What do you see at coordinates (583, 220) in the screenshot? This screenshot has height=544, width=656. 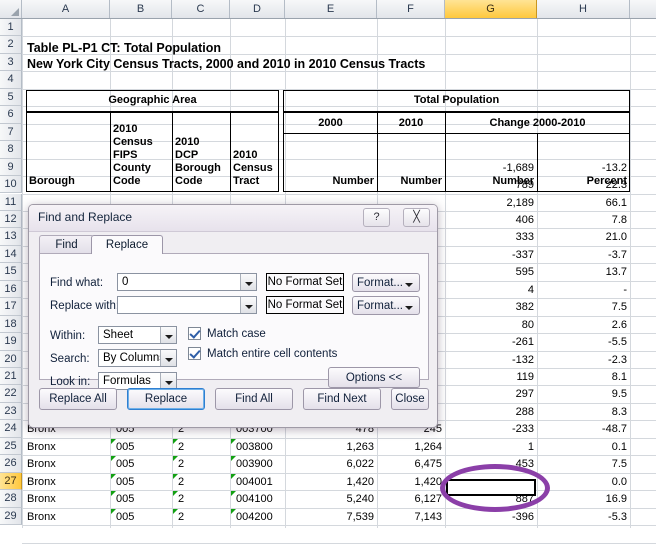 I see `cell-h12: 7.8` at bounding box center [583, 220].